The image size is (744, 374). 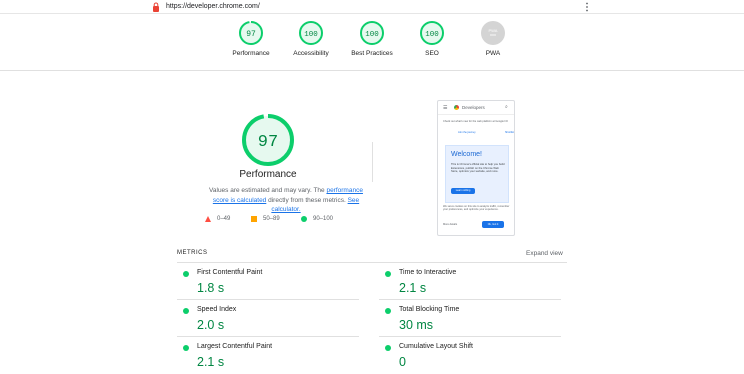 What do you see at coordinates (251, 53) in the screenshot?
I see `gauge-label: Performance` at bounding box center [251, 53].